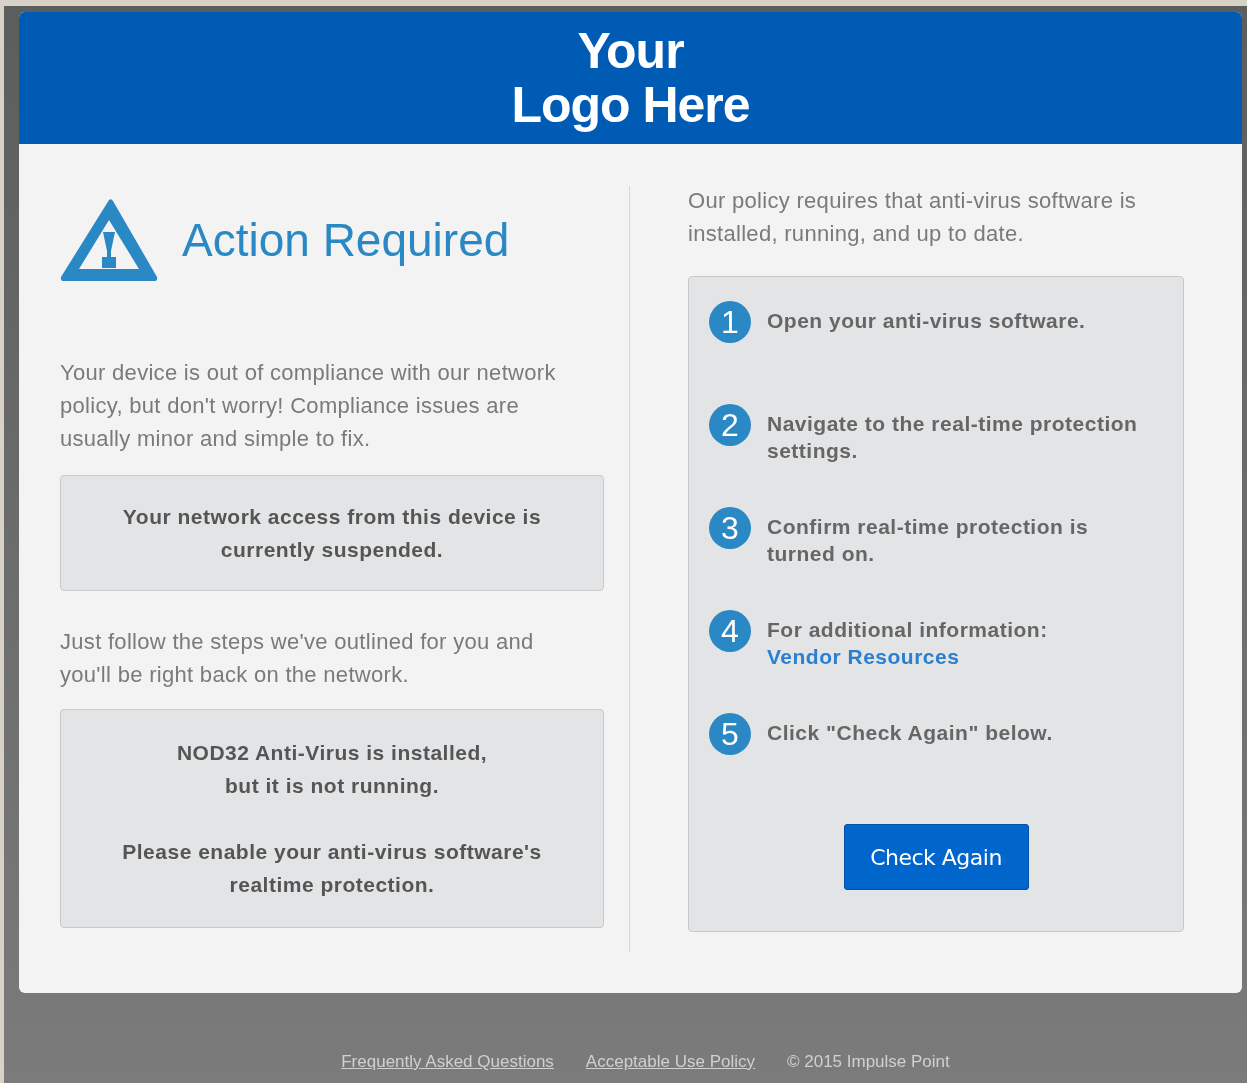 The image size is (1247, 1083). I want to click on step-text: Confirm real-time protection is turned on., so click(928, 540).